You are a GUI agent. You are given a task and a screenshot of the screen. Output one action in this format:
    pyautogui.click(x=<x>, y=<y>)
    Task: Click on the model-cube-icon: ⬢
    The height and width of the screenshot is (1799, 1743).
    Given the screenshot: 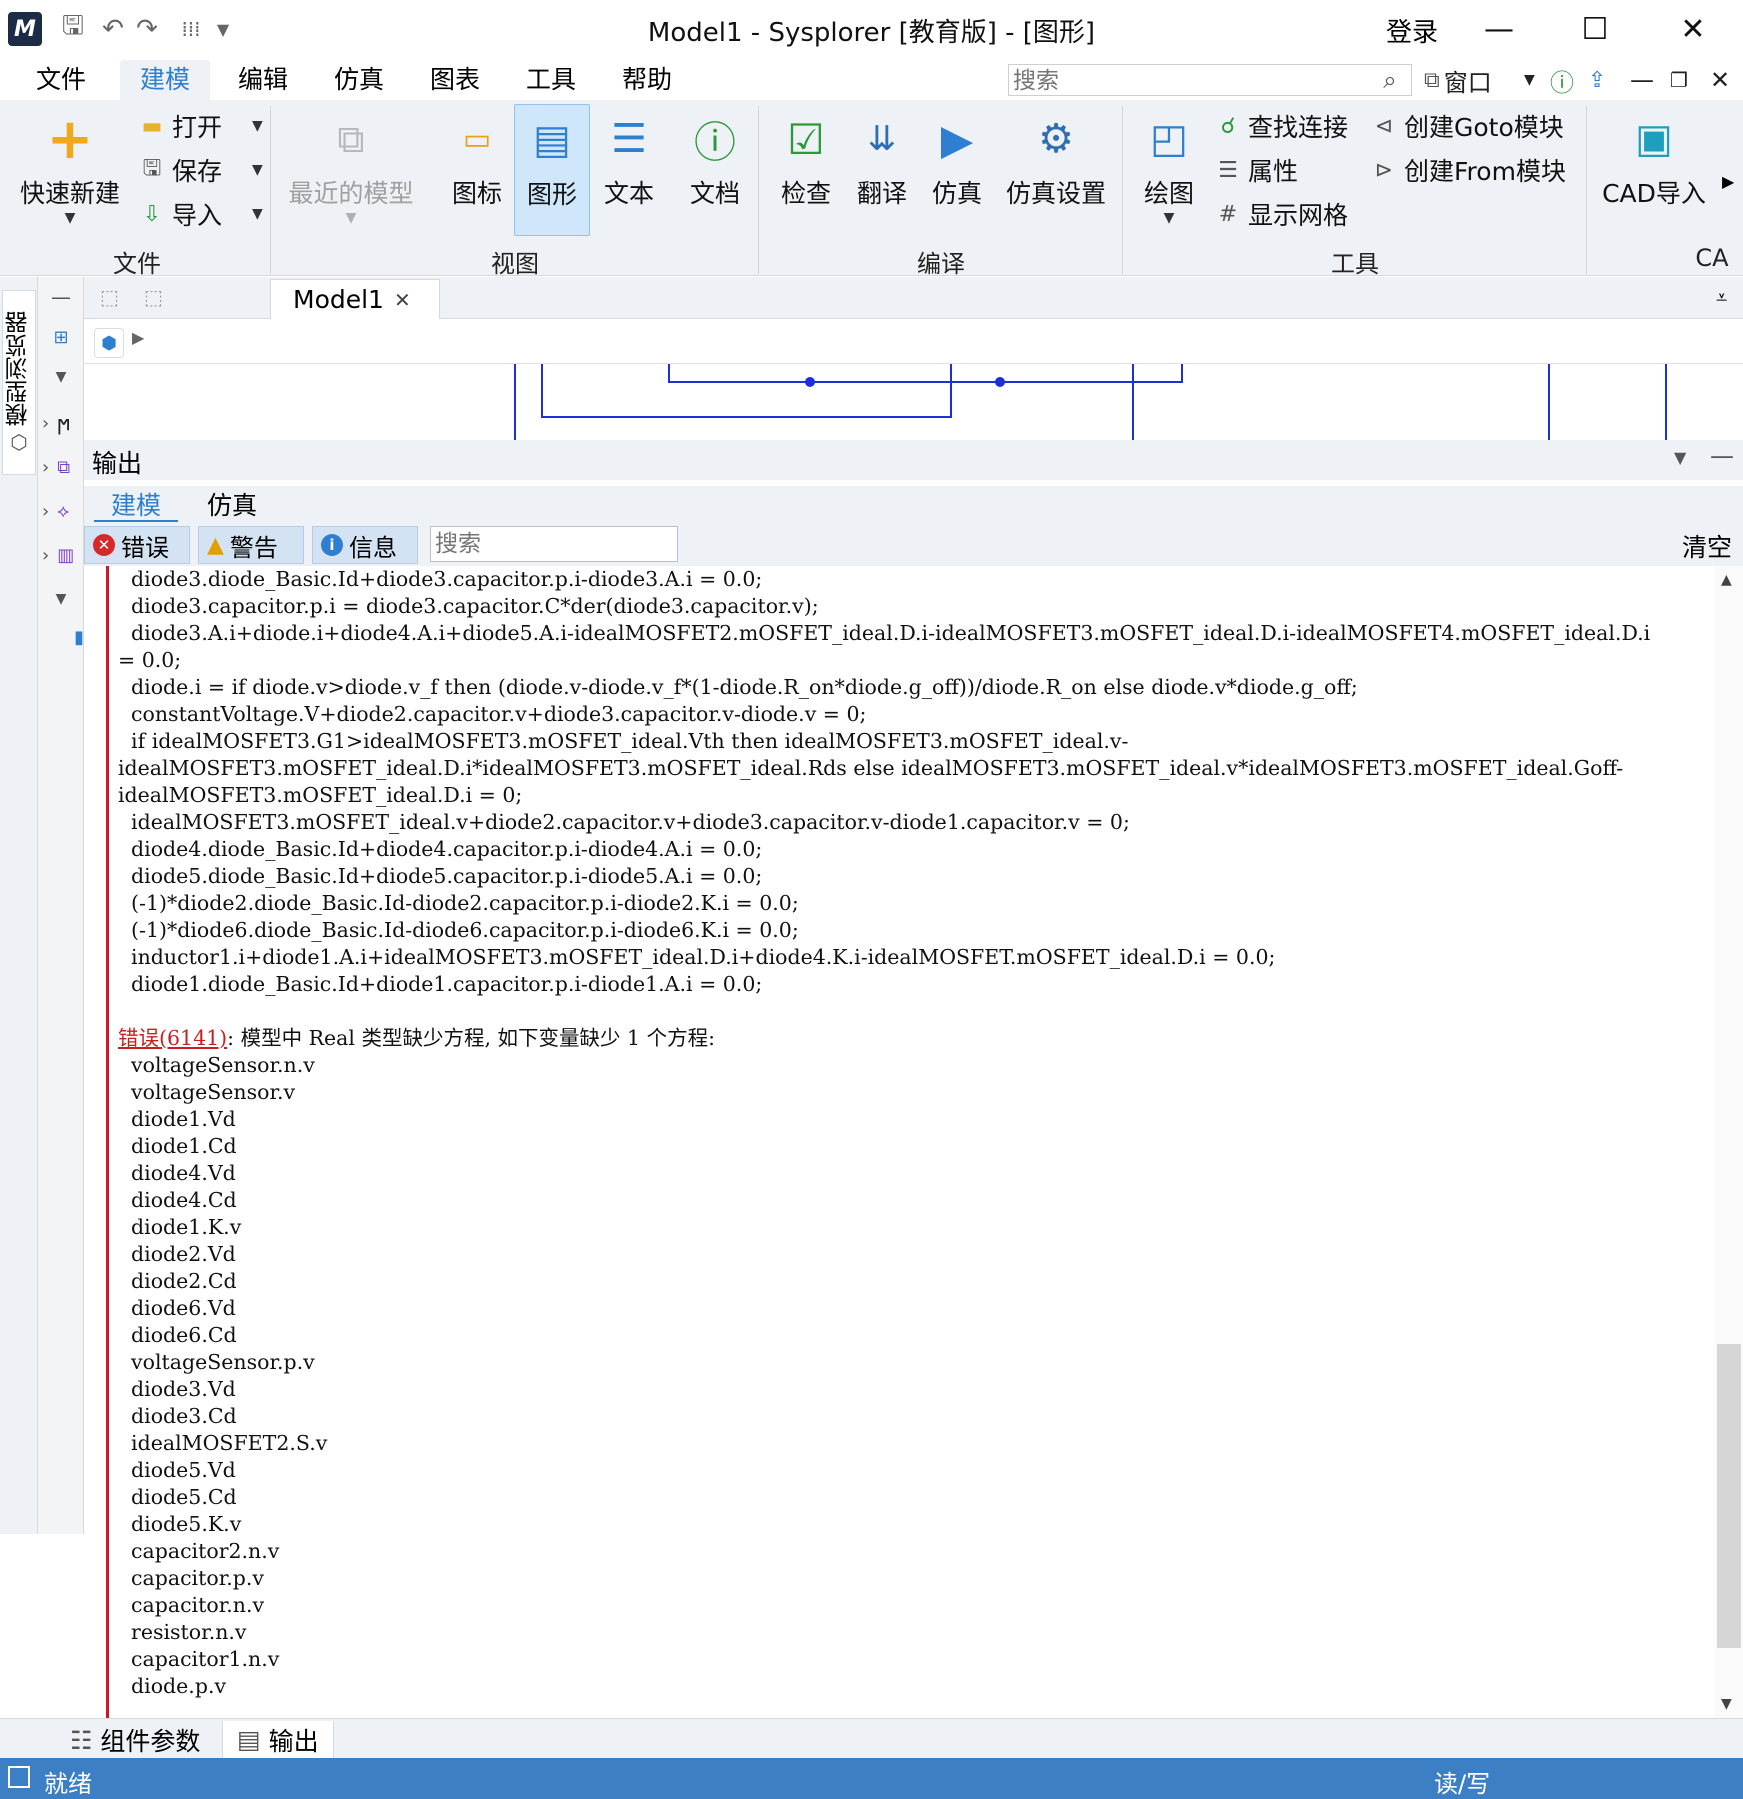 What is the action you would take?
    pyautogui.click(x=109, y=343)
    